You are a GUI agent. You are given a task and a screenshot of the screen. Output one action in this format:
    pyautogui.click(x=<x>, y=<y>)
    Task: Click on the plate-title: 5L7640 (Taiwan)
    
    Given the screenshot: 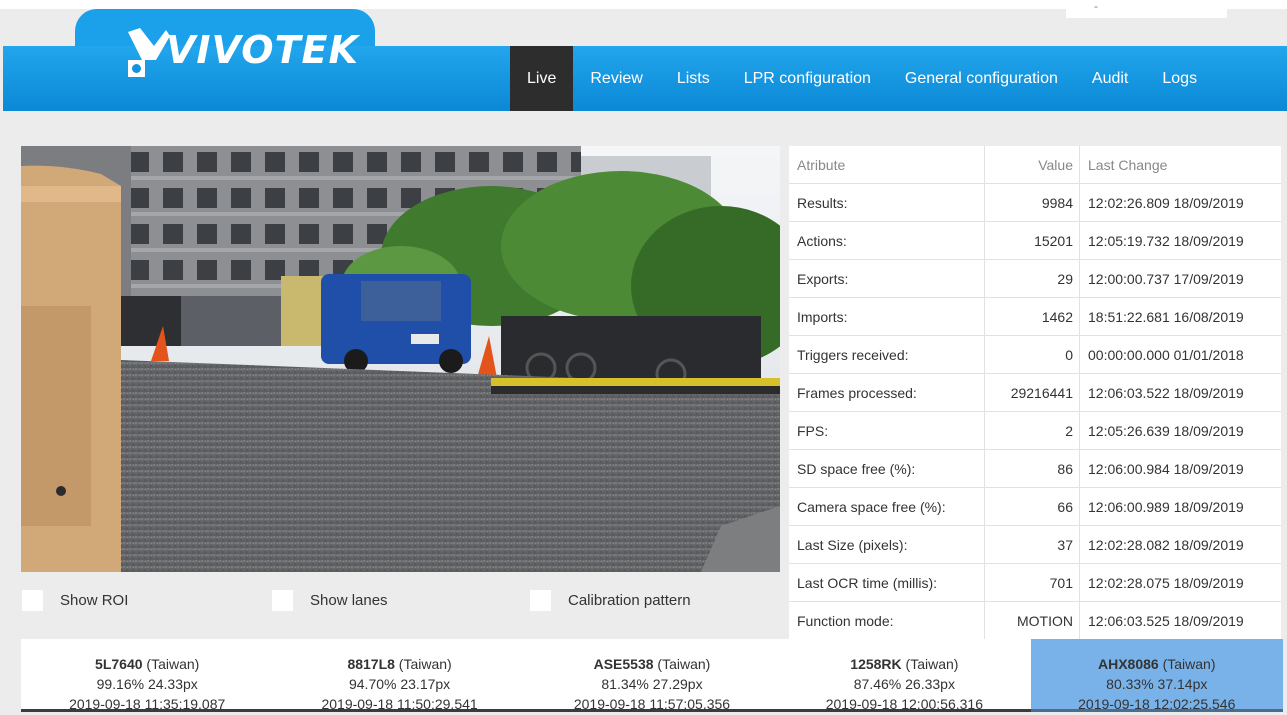 What is the action you would take?
    pyautogui.click(x=147, y=664)
    